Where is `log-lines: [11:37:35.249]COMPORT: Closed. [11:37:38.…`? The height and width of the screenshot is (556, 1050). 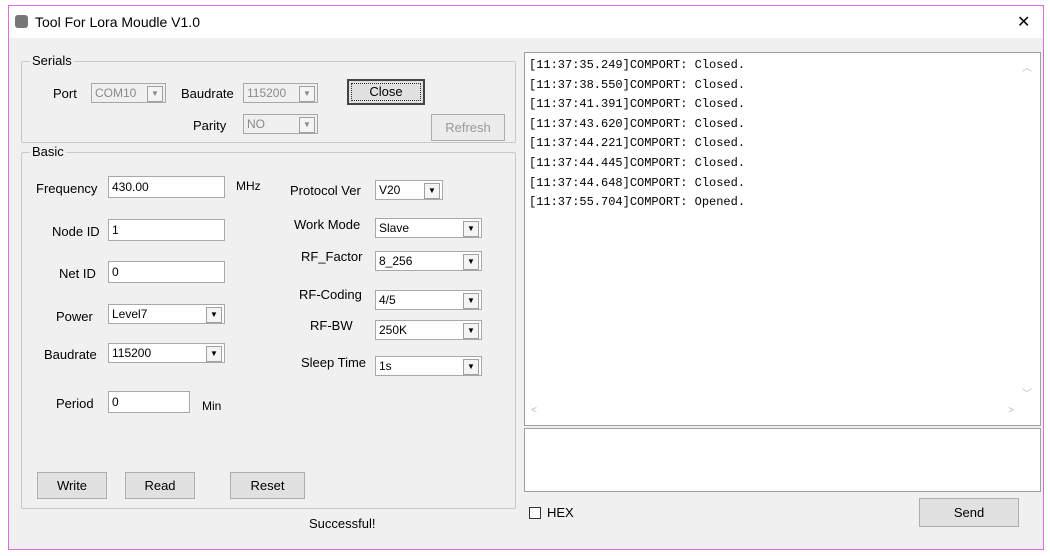 log-lines: [11:37:35.249]COMPORT: Closed. [11:37:38.… is located at coordinates (637, 134).